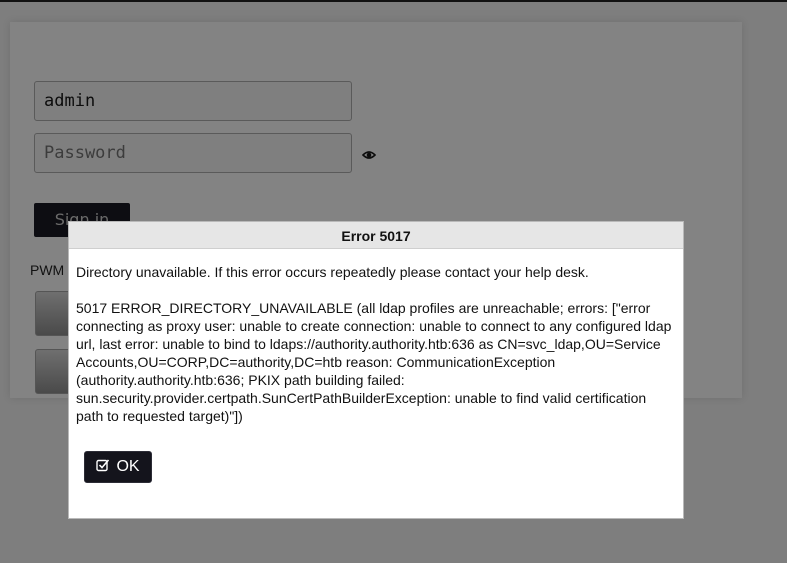 The height and width of the screenshot is (563, 787). What do you see at coordinates (128, 466) in the screenshot?
I see `ok-button-label: OK` at bounding box center [128, 466].